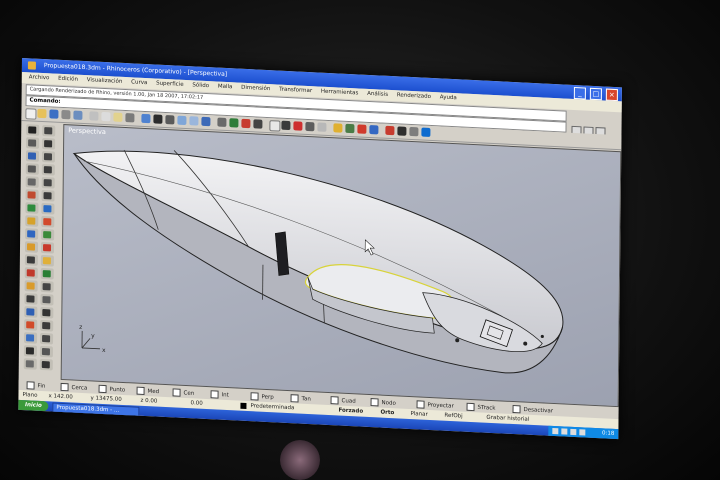 The width and height of the screenshot is (720, 480). What do you see at coordinates (448, 98) in the screenshot?
I see `menu-ayuda: Ayuda` at bounding box center [448, 98].